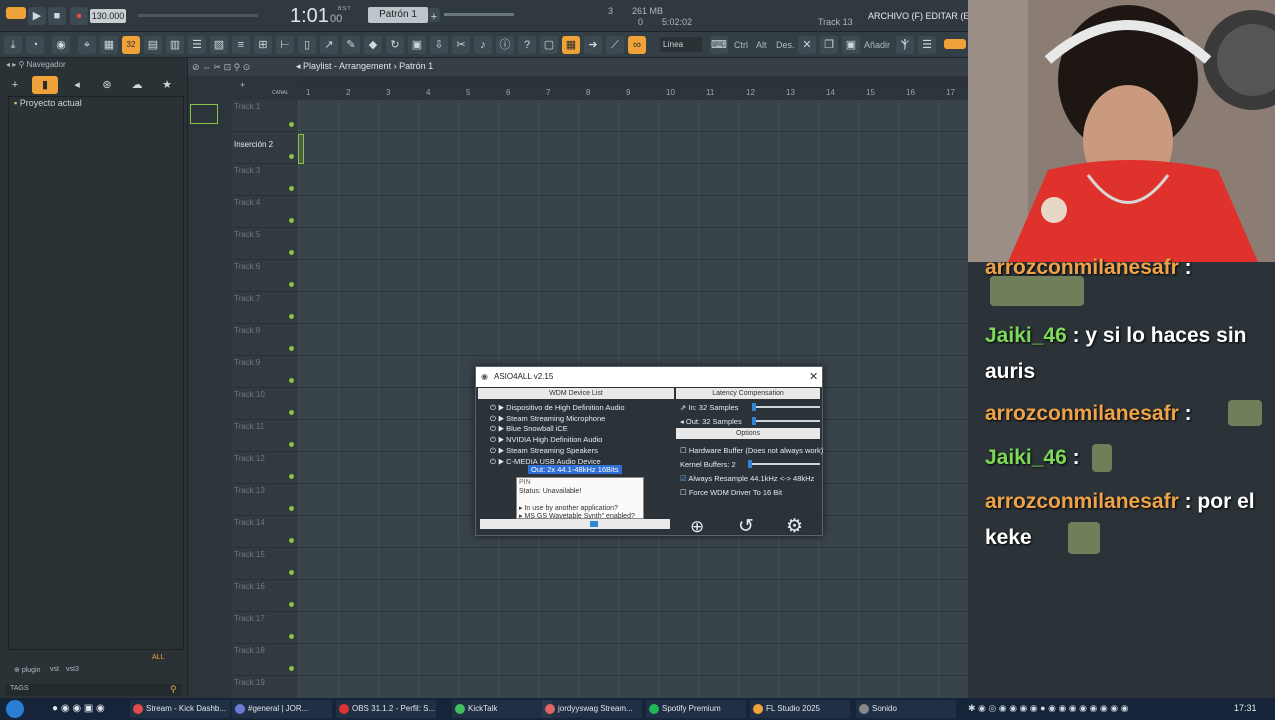  I want to click on help-icon: ?, so click(527, 45).